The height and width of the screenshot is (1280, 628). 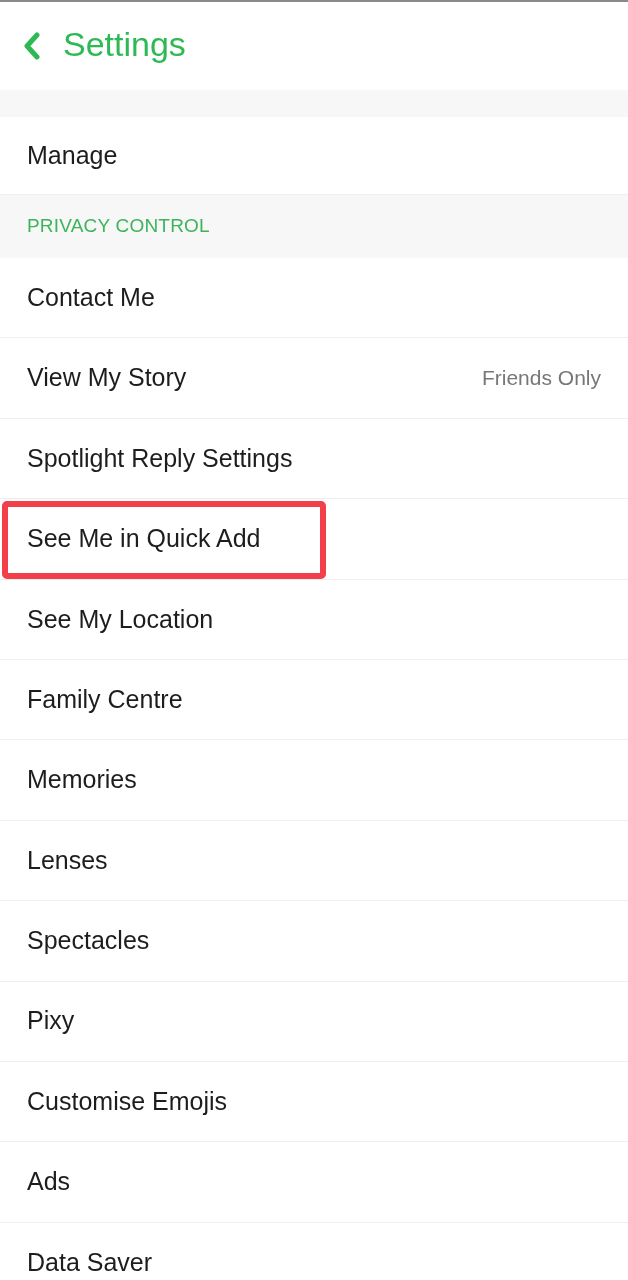 What do you see at coordinates (124, 46) in the screenshot?
I see `header-title: Settings` at bounding box center [124, 46].